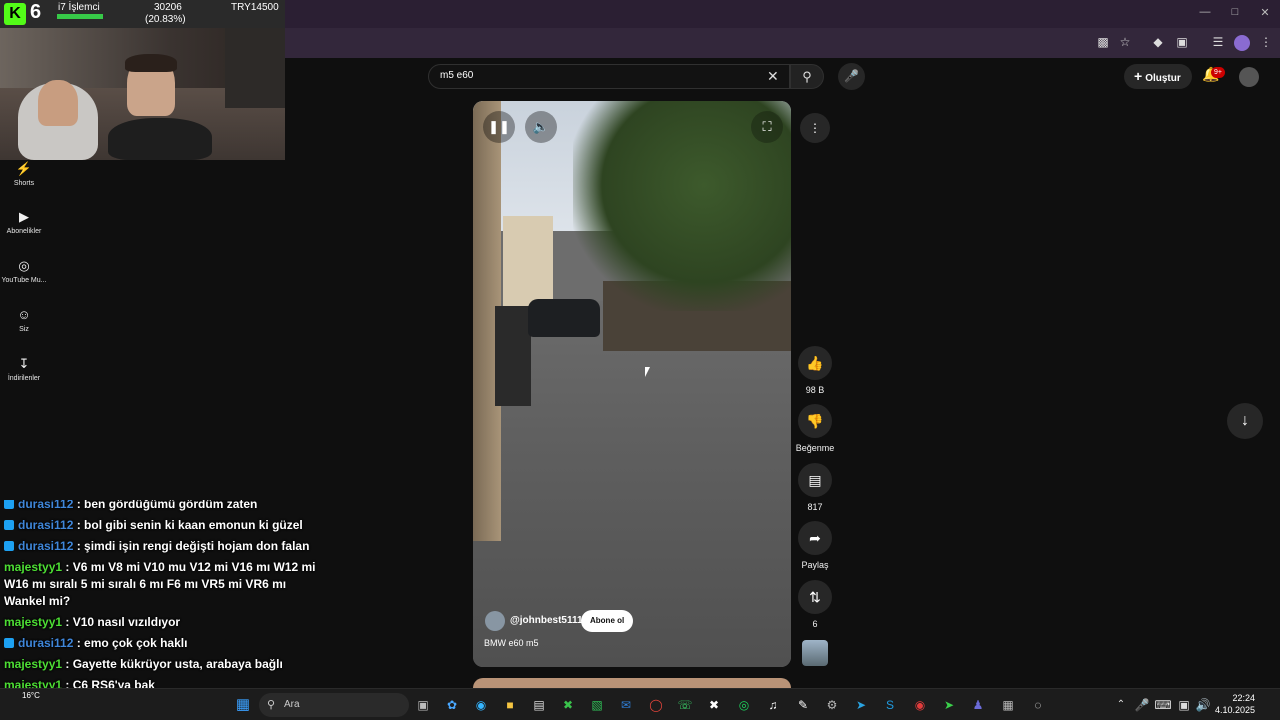 Image resolution: width=1280 pixels, height=720 pixels. What do you see at coordinates (815, 597) in the screenshot?
I see `remix-icon: ⇅` at bounding box center [815, 597].